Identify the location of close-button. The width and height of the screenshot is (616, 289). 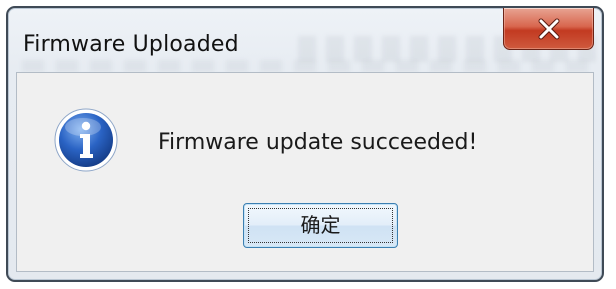
(548, 29).